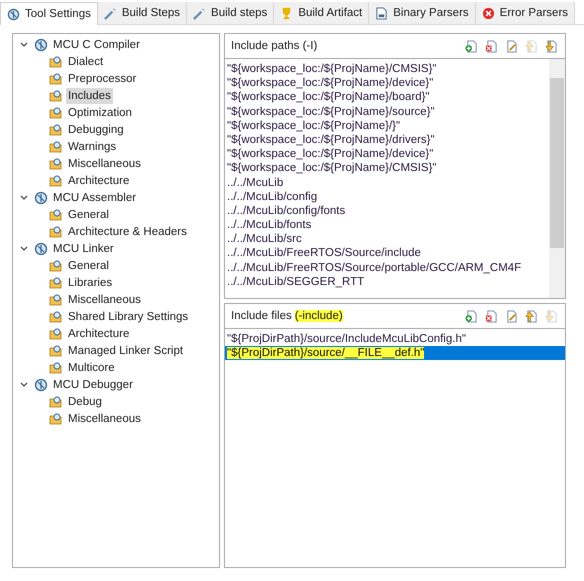 The height and width of the screenshot is (581, 584). Describe the element at coordinates (94, 198) in the screenshot. I see `tree-item: MCU Assembler` at that location.